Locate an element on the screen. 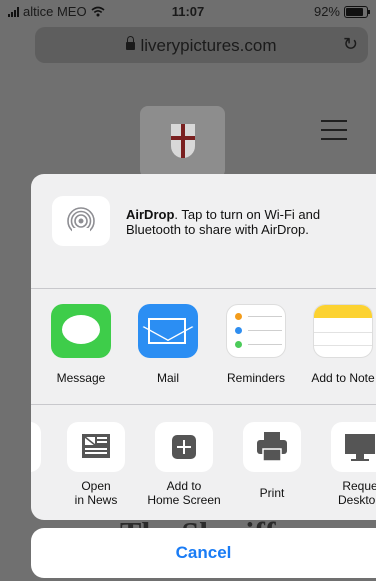 The height and width of the screenshot is (581, 376). app-label: Add to Note is located at coordinates (343, 378).